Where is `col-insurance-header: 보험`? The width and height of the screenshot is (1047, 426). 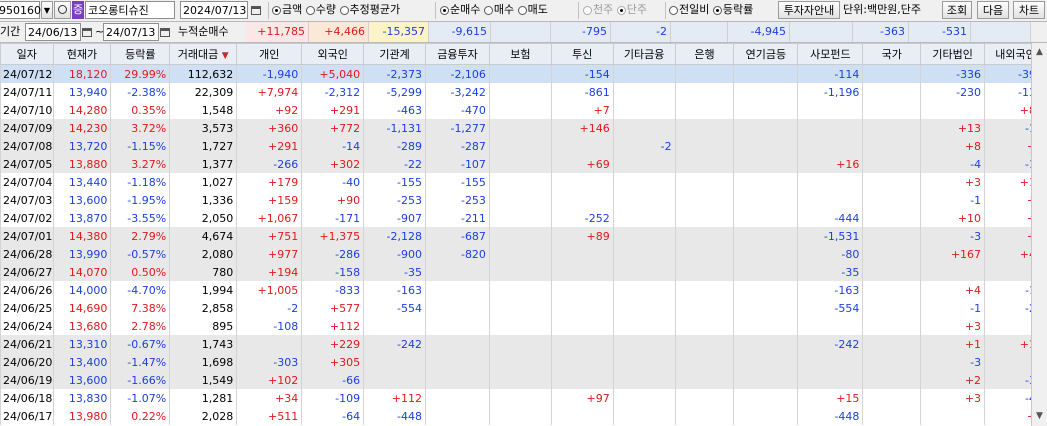
col-insurance-header: 보험 is located at coordinates (520, 54).